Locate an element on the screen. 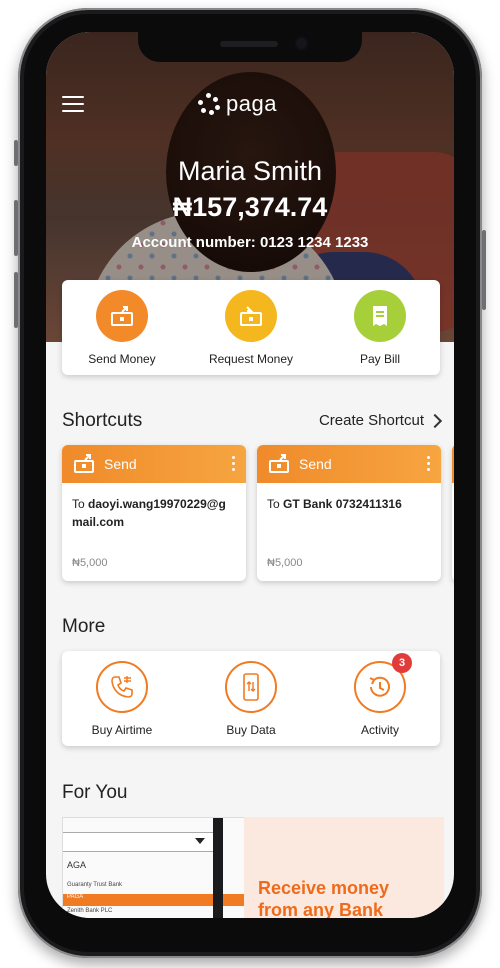 The width and height of the screenshot is (500, 968). for-you-title: For You is located at coordinates (95, 792).